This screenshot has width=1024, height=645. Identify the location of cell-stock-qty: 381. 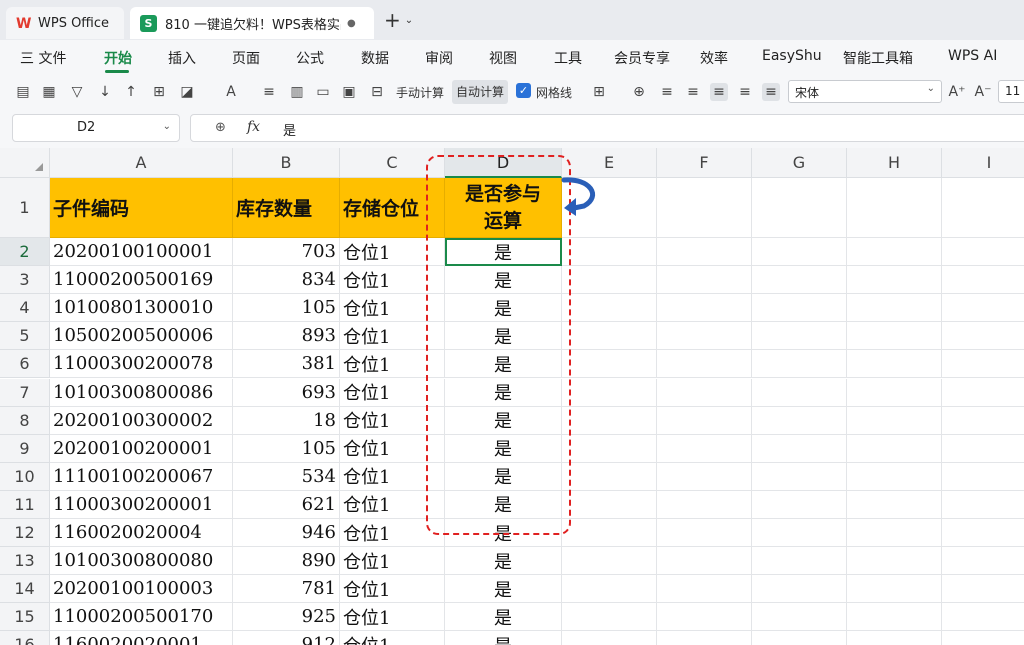
(286, 364).